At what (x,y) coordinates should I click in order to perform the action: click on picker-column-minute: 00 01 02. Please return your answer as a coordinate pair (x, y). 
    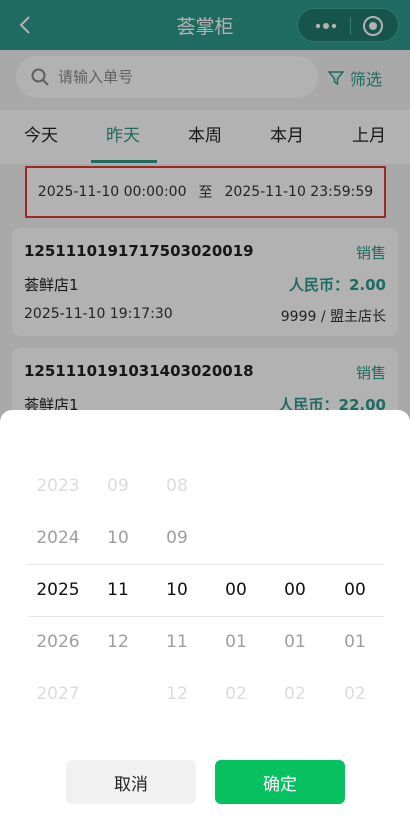
    Looking at the image, I should click on (295, 590).